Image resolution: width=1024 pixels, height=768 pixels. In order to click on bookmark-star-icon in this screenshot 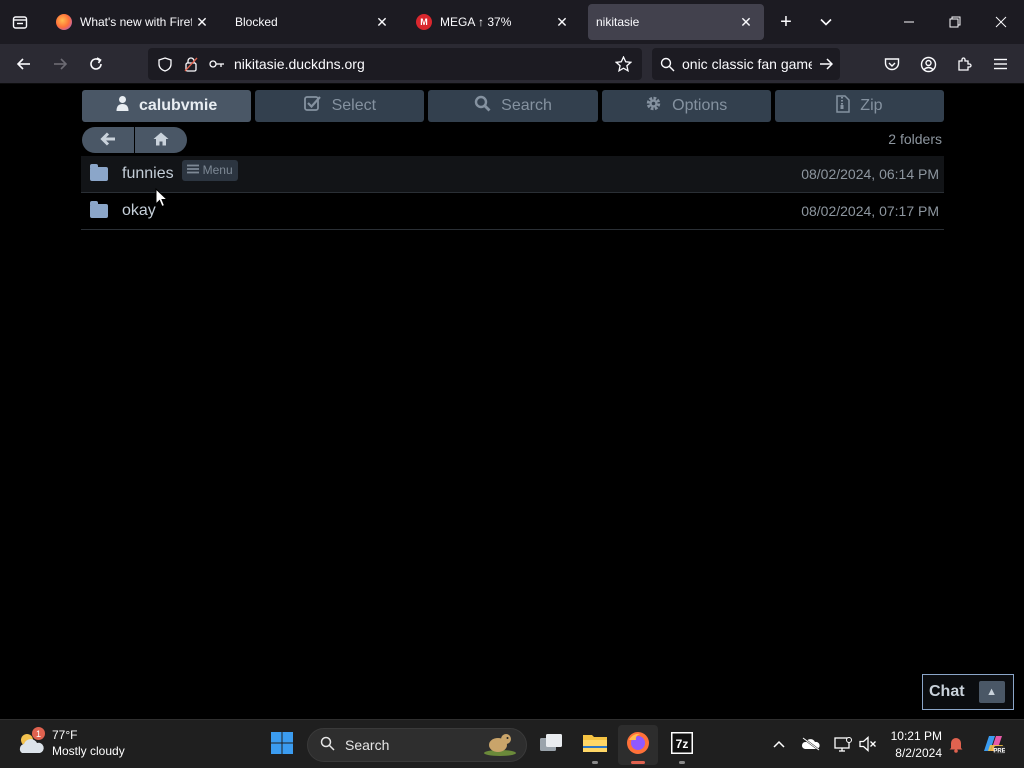, I will do `click(623, 64)`.